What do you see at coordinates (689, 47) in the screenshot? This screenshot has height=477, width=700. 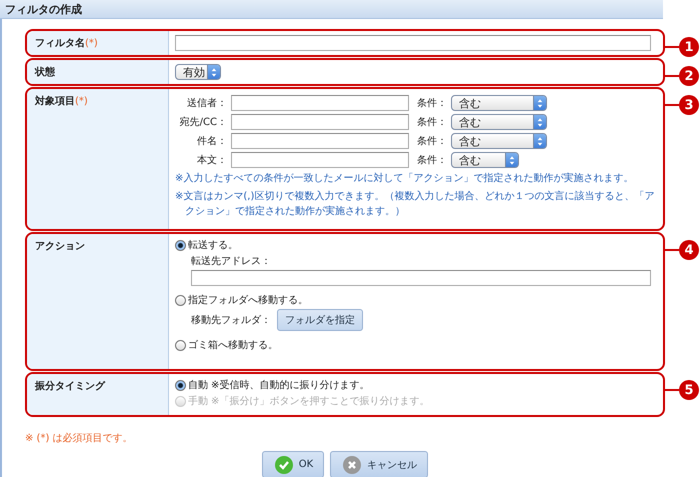 I see `callout-badge: 1` at bounding box center [689, 47].